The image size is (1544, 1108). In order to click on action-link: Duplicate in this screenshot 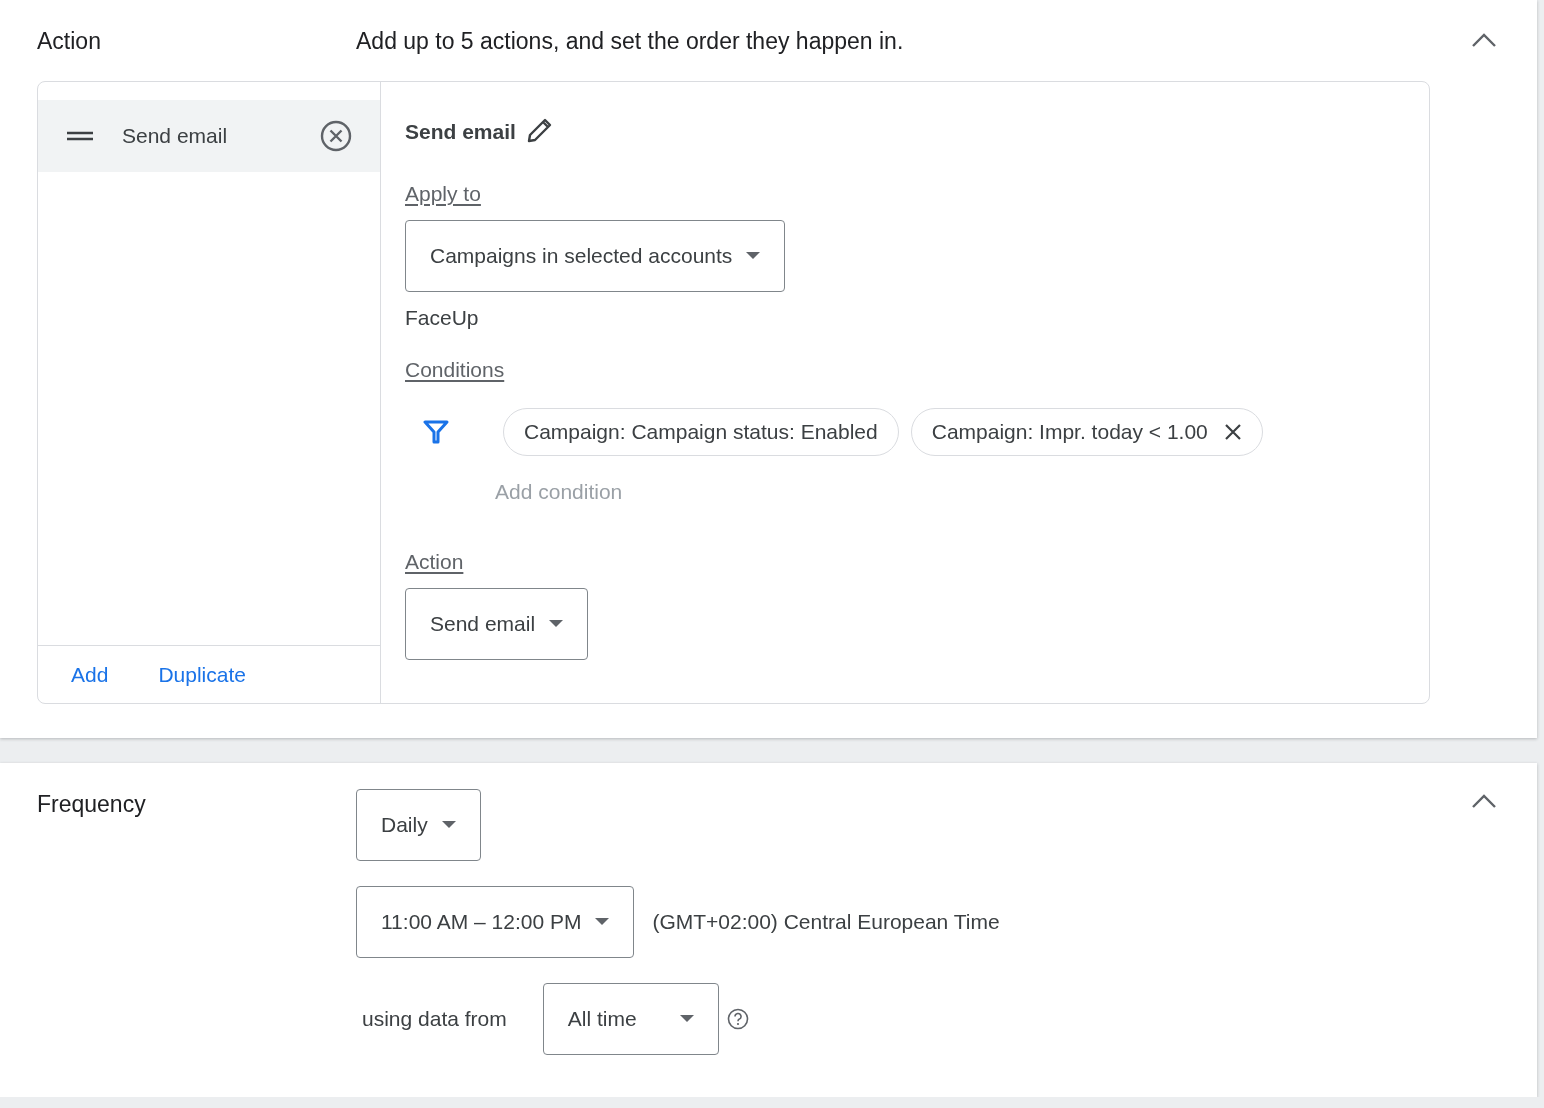, I will do `click(202, 674)`.